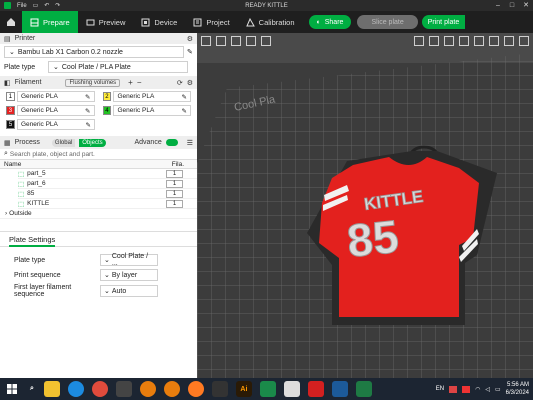 Image resolution: width=533 pixels, height=400 pixels. Describe the element at coordinates (129, 275) in the screenshot. I see `print-sequence-select: ⌄ By layer` at that location.